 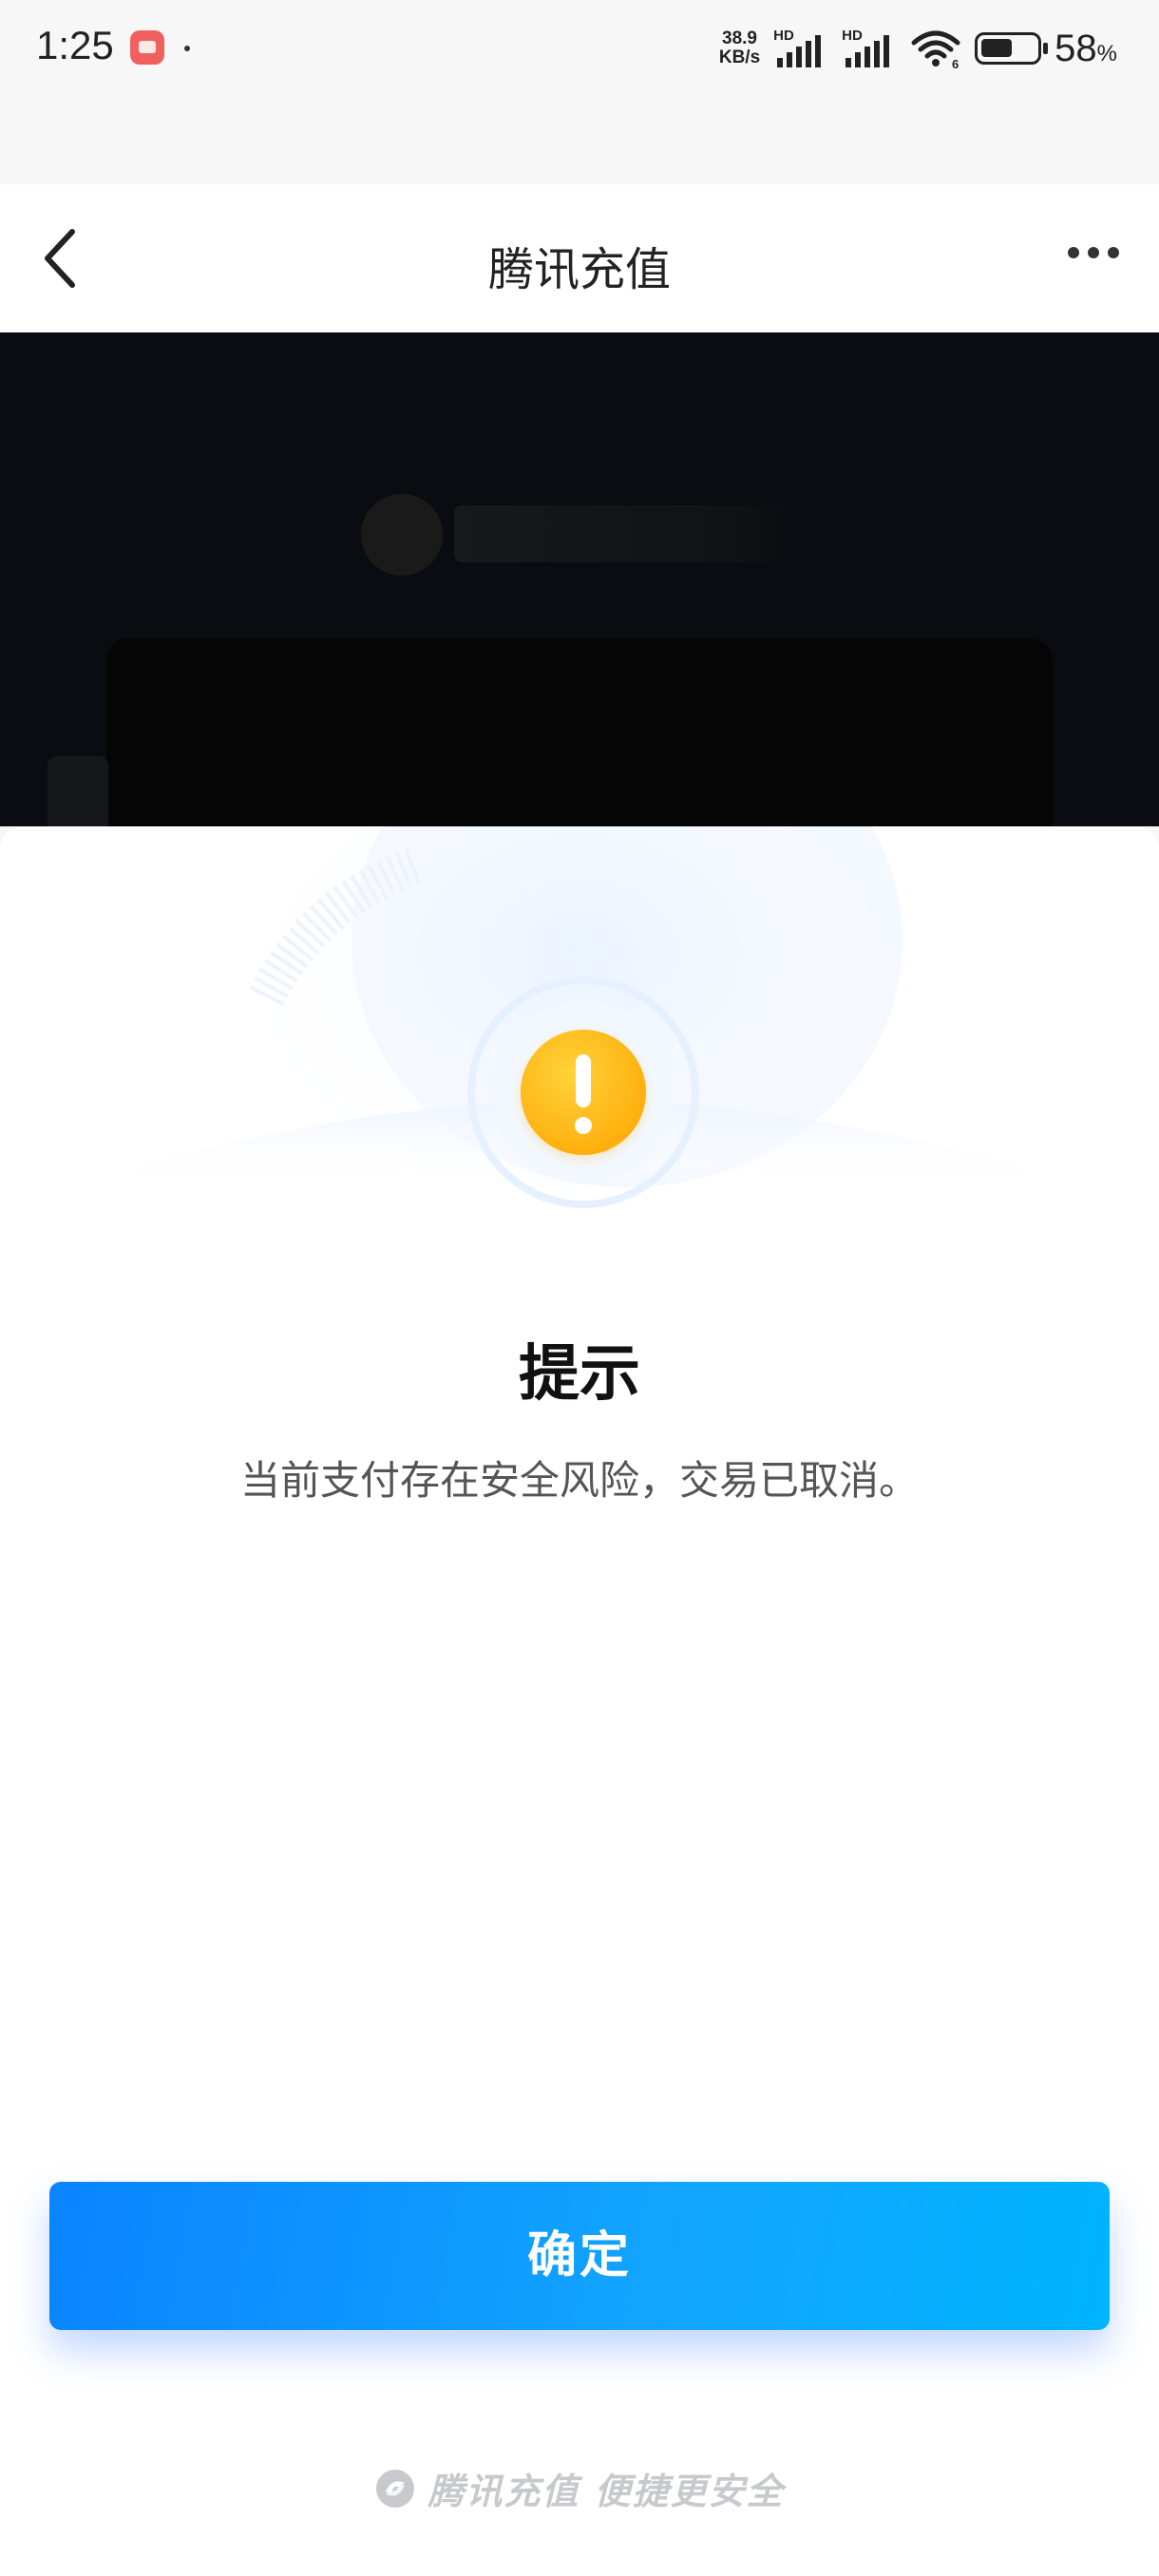 I want to click on wifi-badge: 6, so click(x=955, y=63).